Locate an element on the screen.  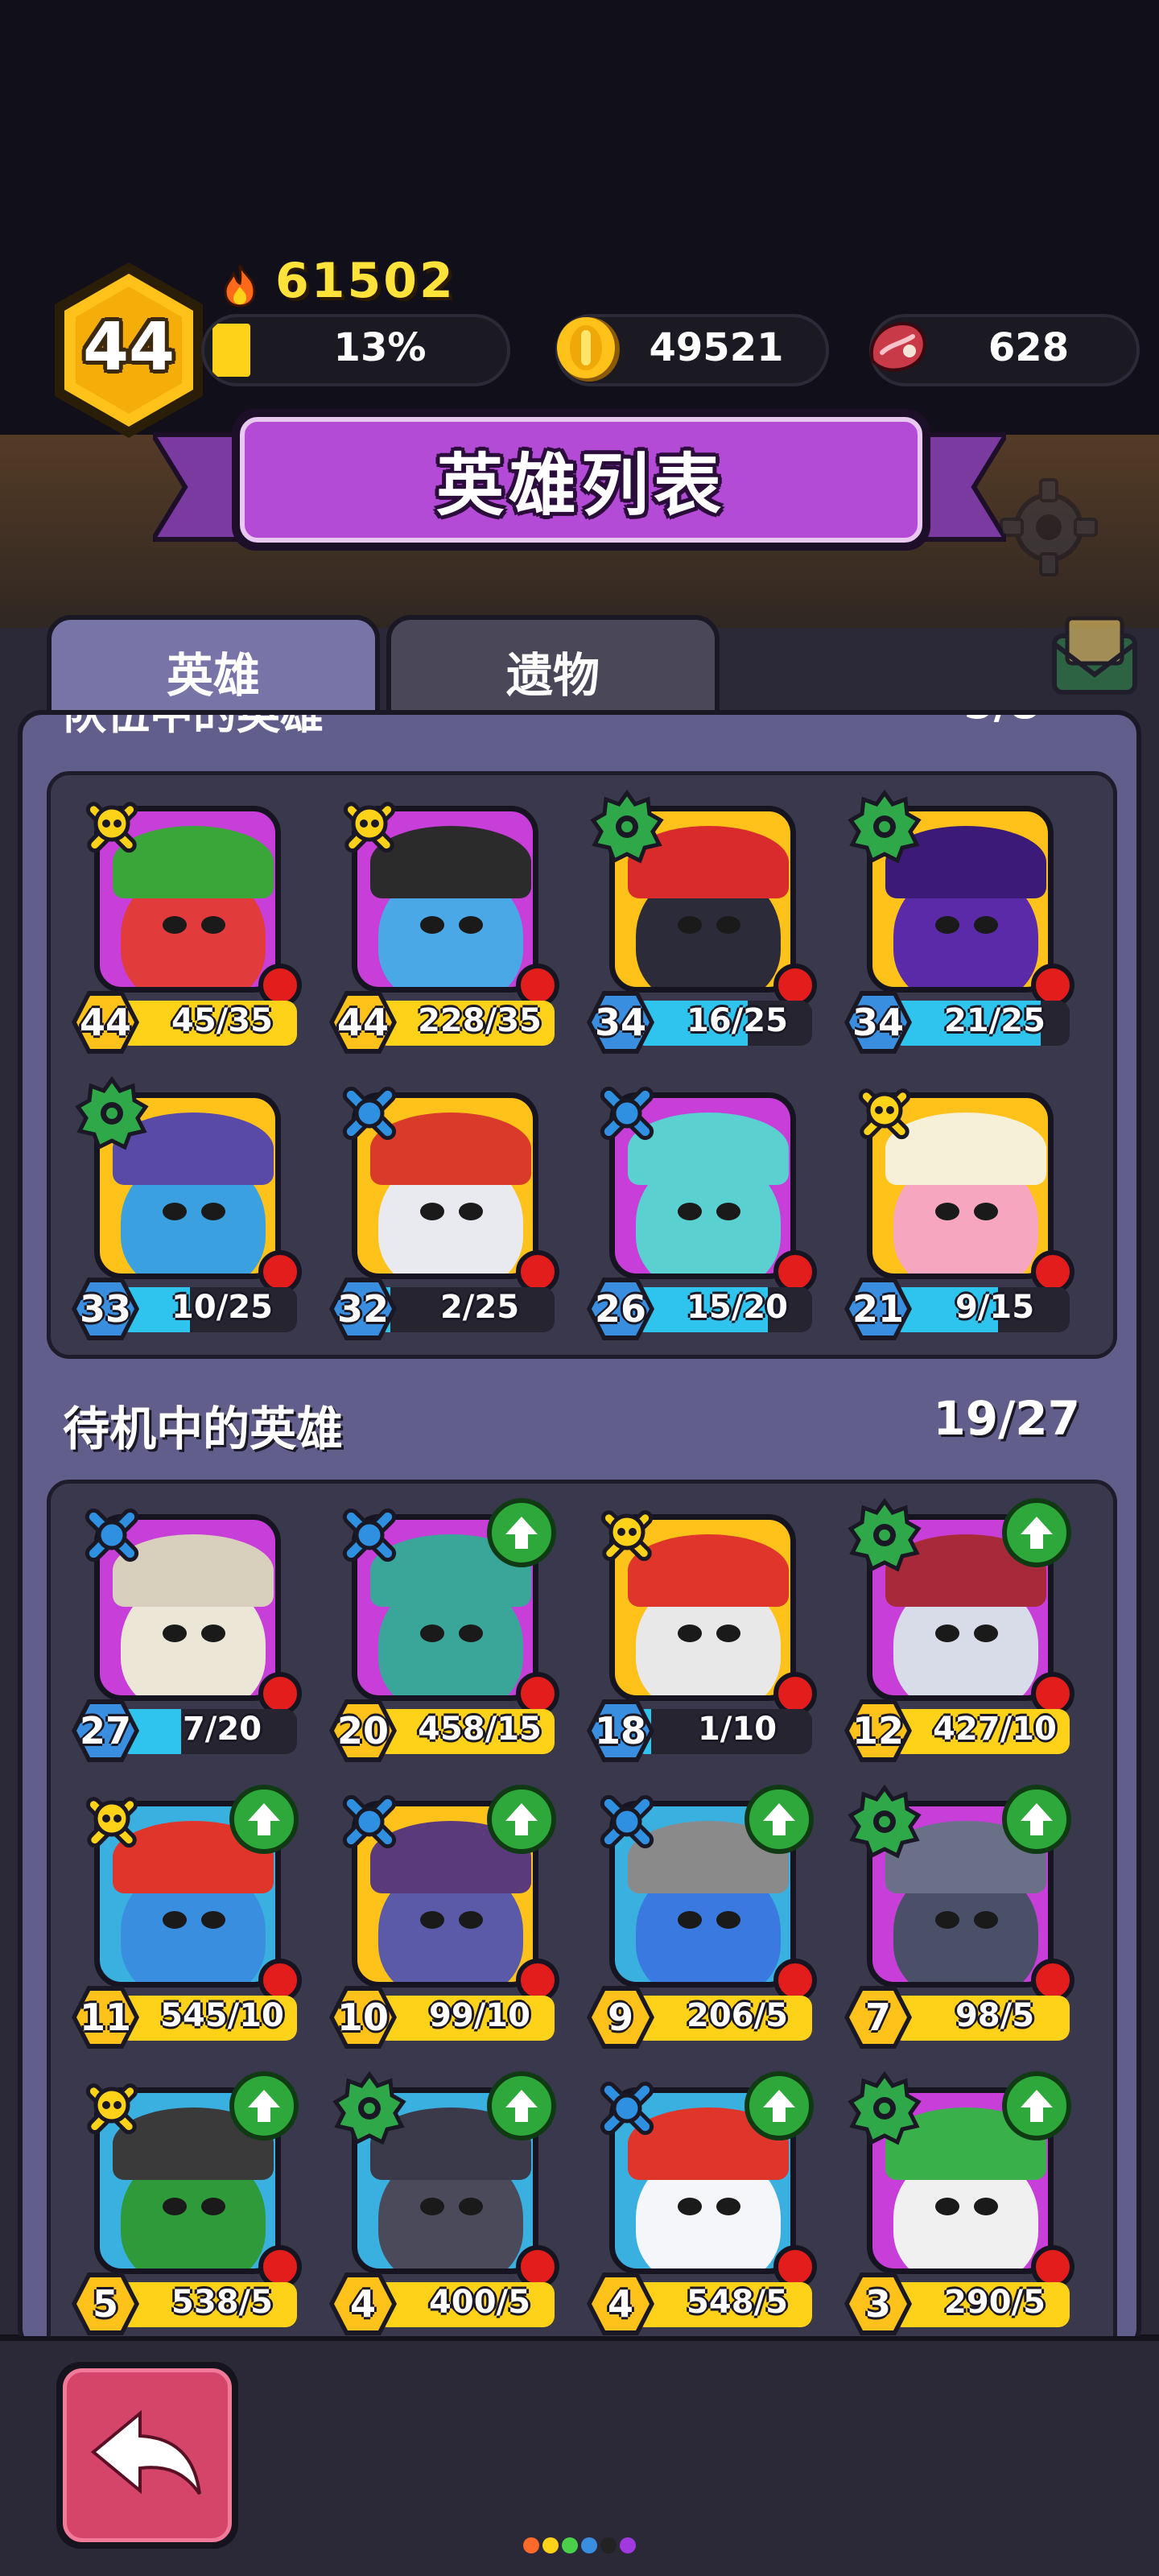
hero-card: 45/35 44 is located at coordinates (185, 922).